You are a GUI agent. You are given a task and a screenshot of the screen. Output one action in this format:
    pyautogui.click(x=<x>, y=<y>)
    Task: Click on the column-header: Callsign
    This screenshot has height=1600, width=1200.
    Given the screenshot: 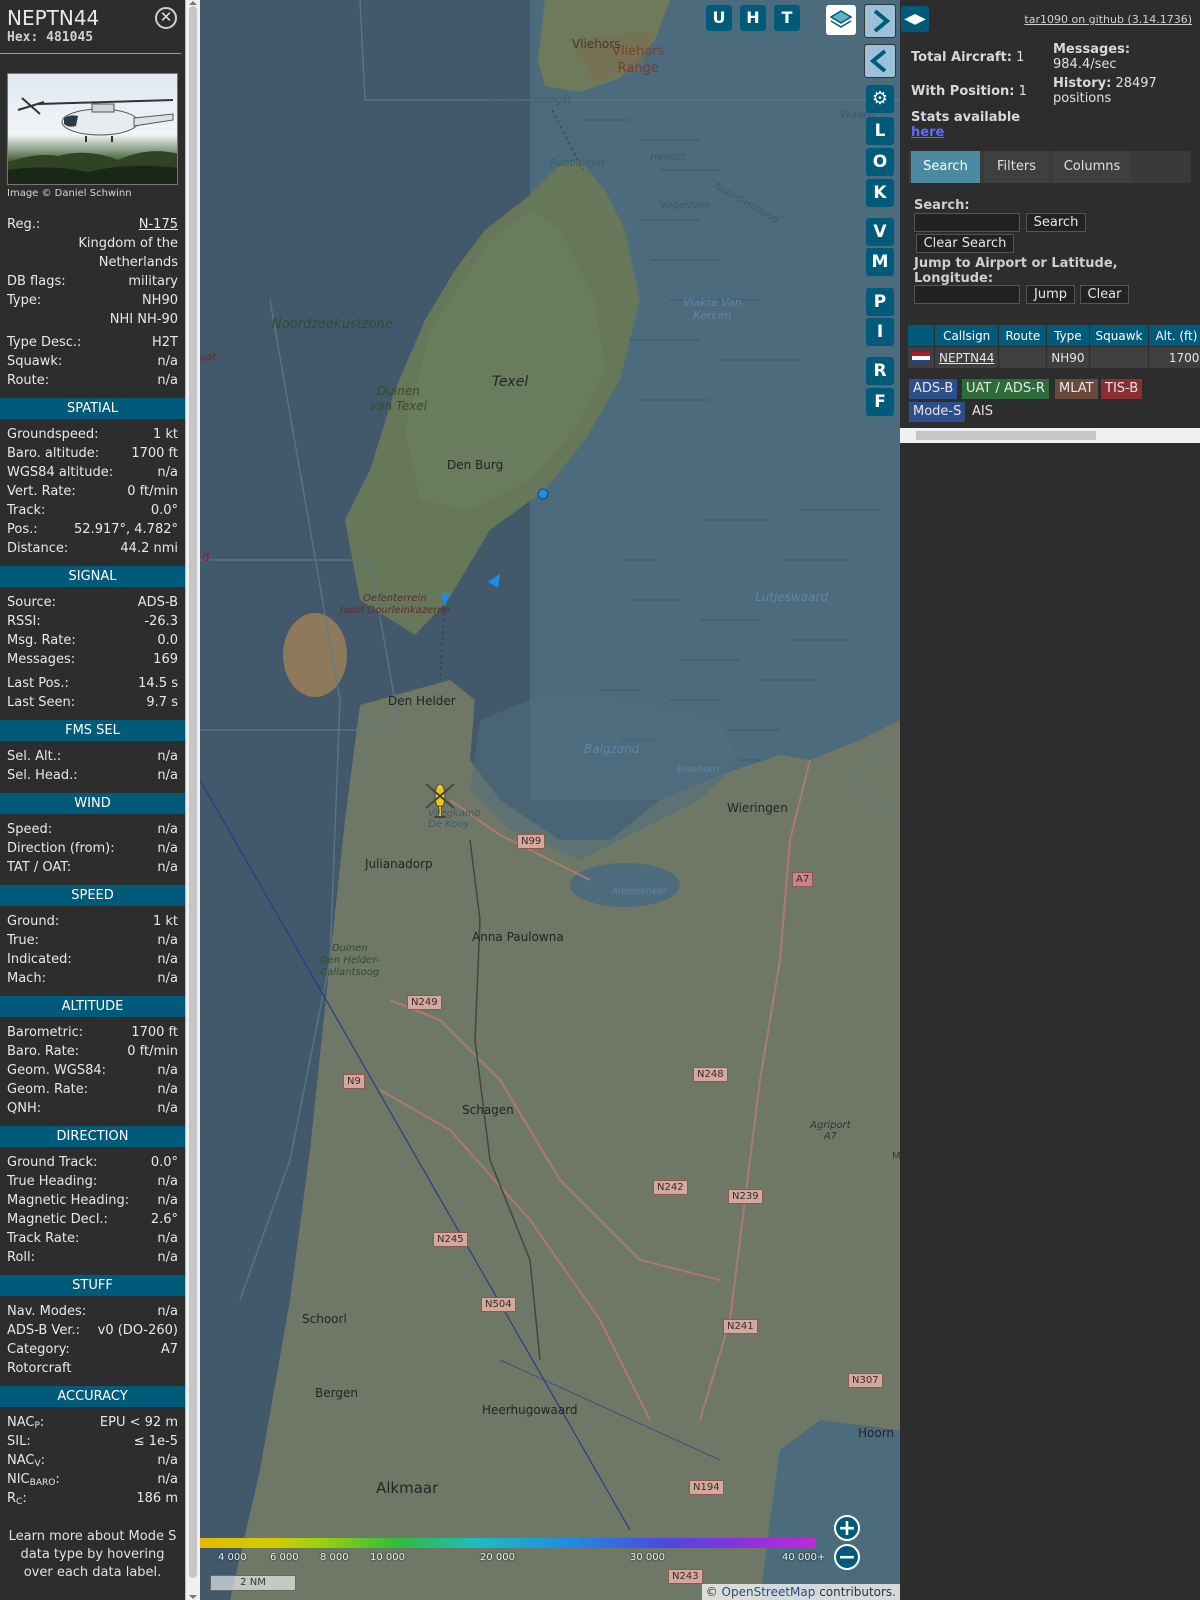 What is the action you would take?
    pyautogui.click(x=966, y=335)
    